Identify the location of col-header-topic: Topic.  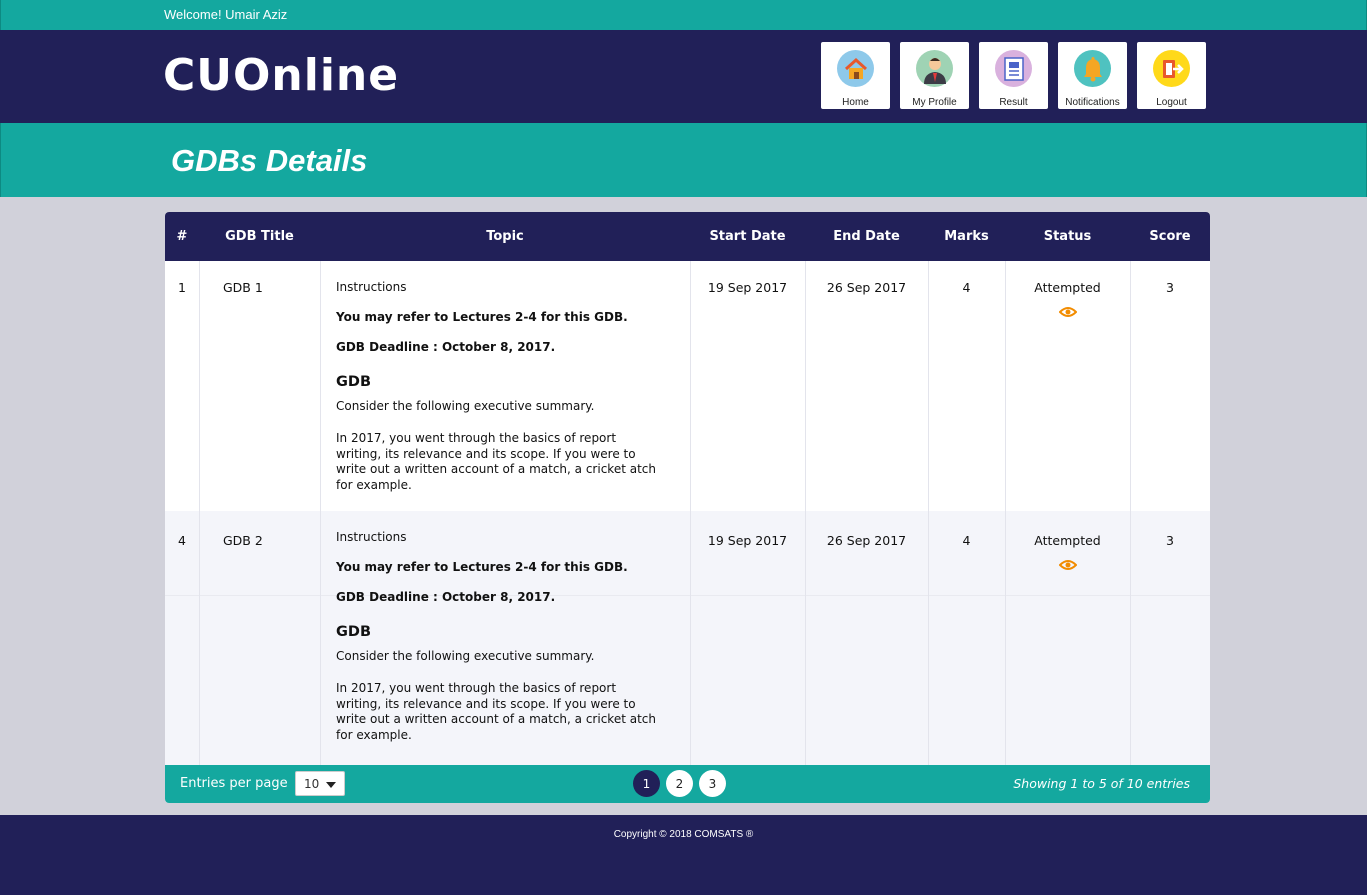
(505, 236).